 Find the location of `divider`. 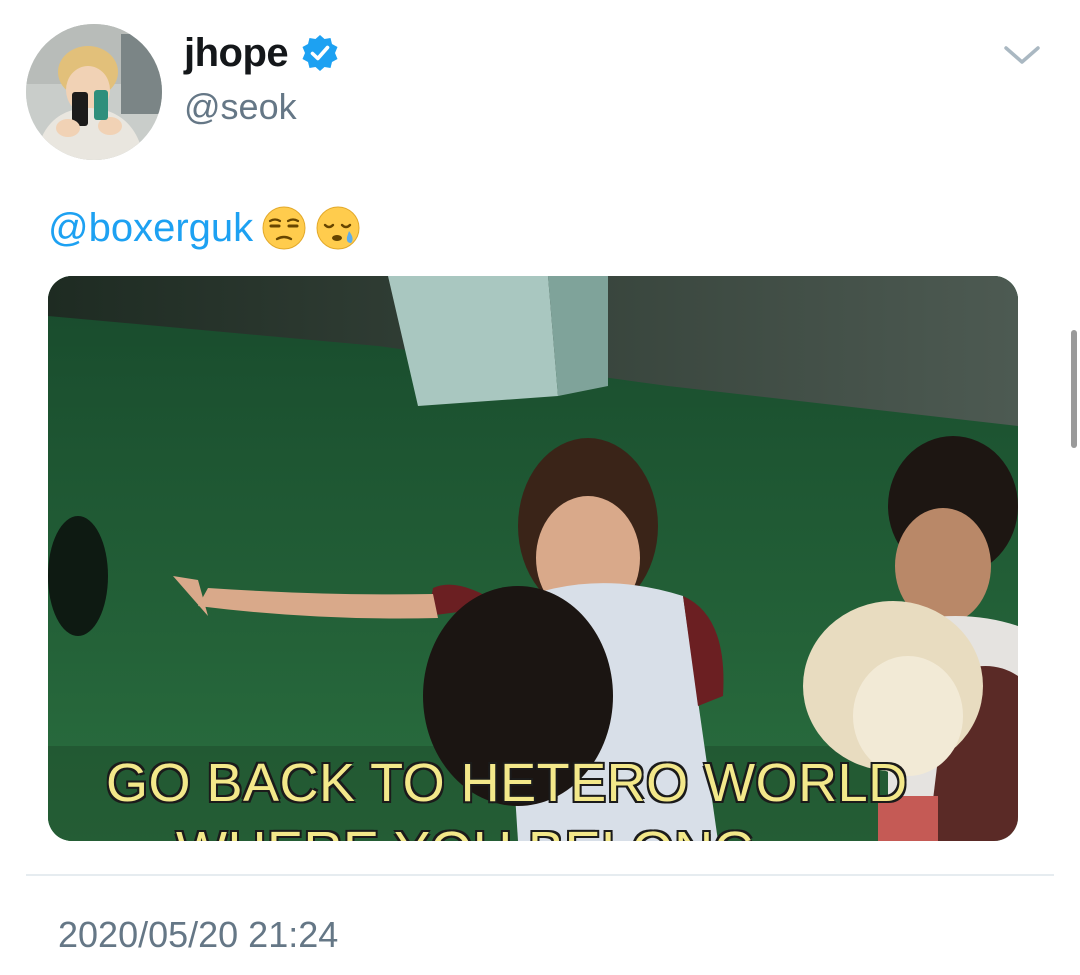

divider is located at coordinates (540, 875).